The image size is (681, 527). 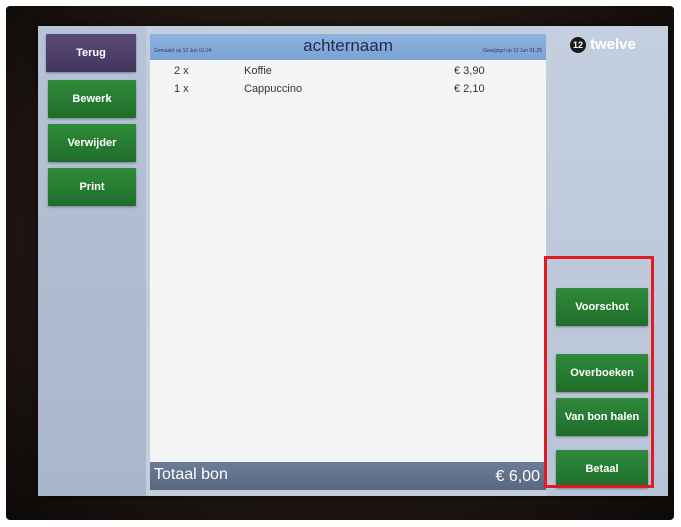 I want to click on total-label: Totaal bon, so click(x=191, y=474).